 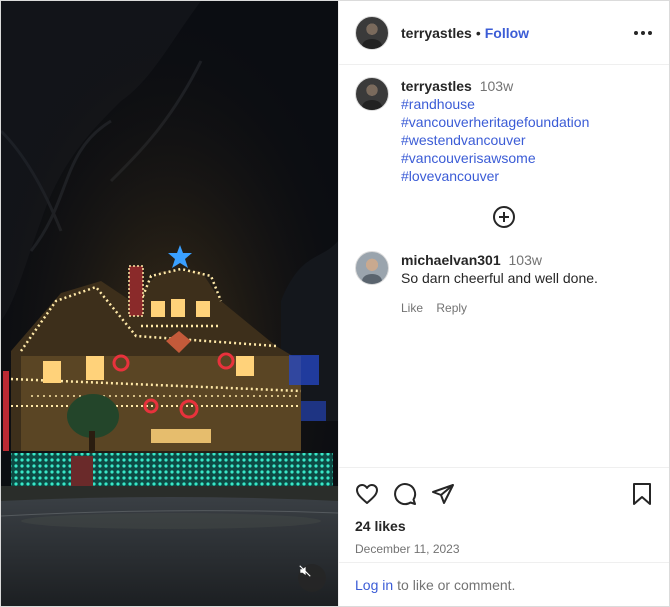 I want to click on likes-count: 24 likes, so click(x=504, y=526).